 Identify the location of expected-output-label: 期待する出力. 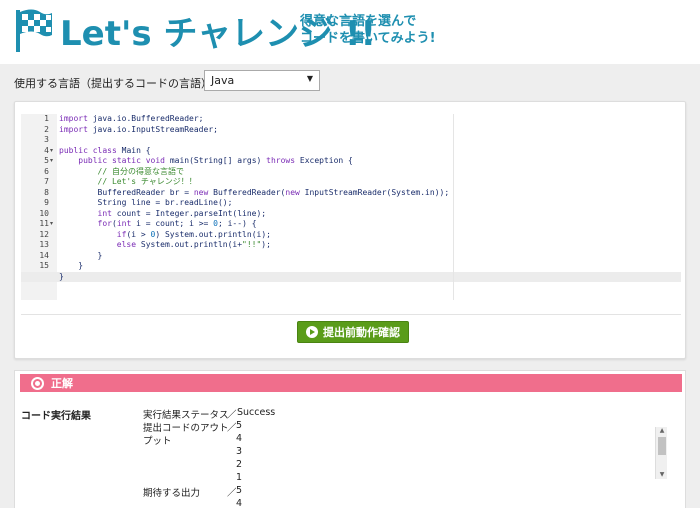
(172, 493).